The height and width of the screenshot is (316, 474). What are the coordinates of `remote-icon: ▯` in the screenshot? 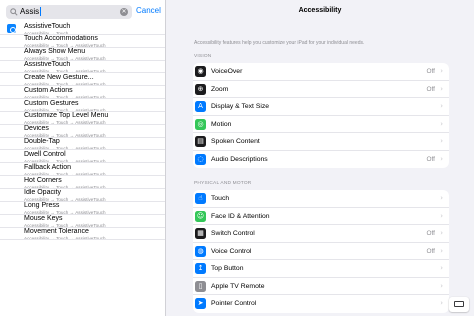 It's located at (200, 286).